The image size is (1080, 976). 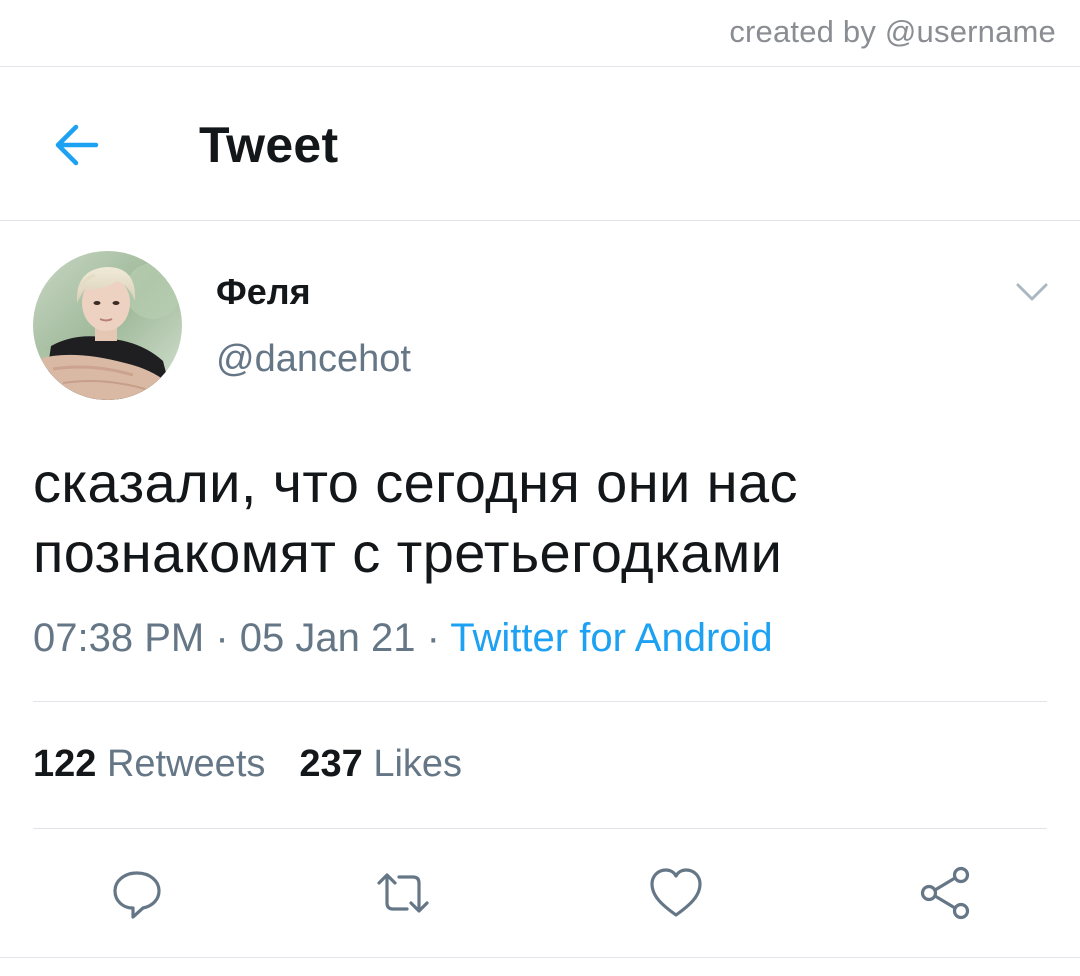 I want to click on tweet-time: 07:38 PM, so click(x=119, y=638).